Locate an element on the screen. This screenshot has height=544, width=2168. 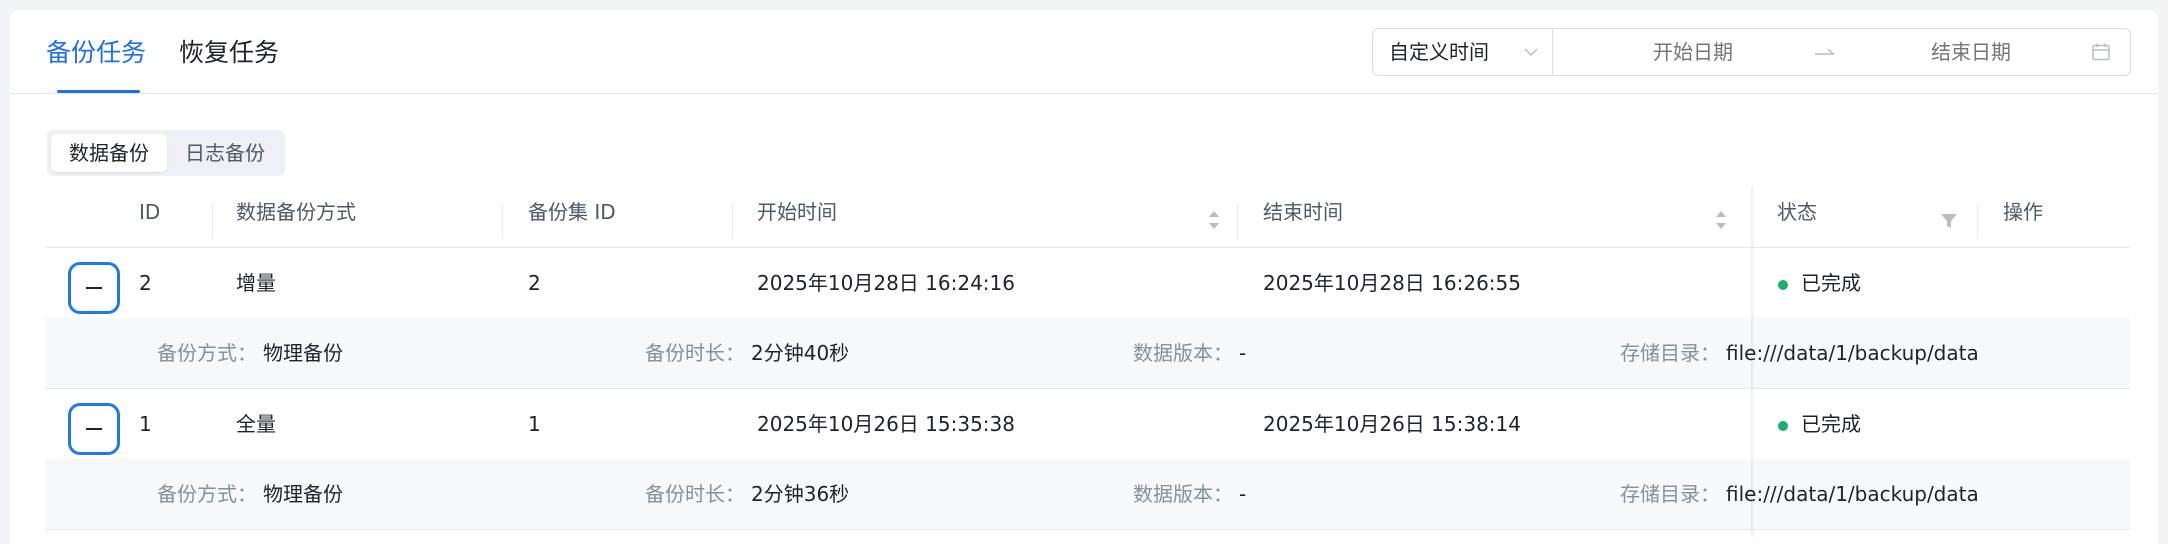
cell-id: 2 is located at coordinates (145, 283).